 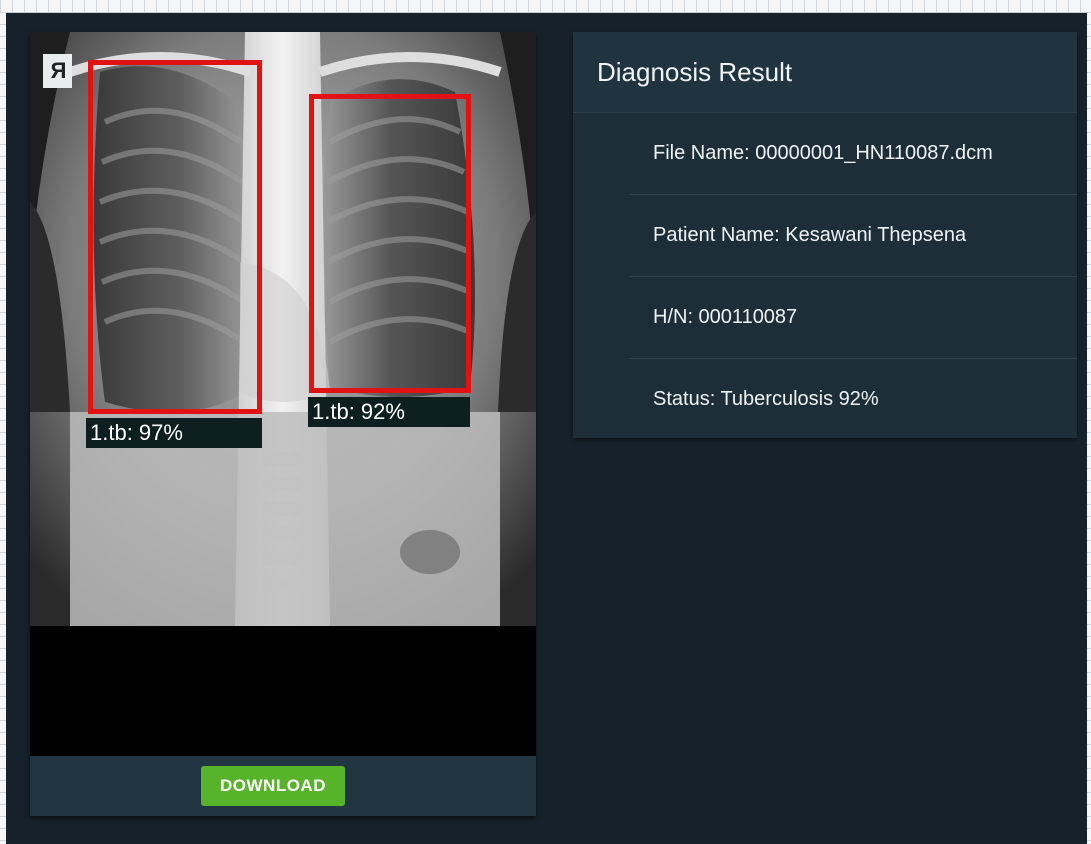 I want to click on file-name-item: File Name: 00000001_HN110087.dcm, so click(x=853, y=154).